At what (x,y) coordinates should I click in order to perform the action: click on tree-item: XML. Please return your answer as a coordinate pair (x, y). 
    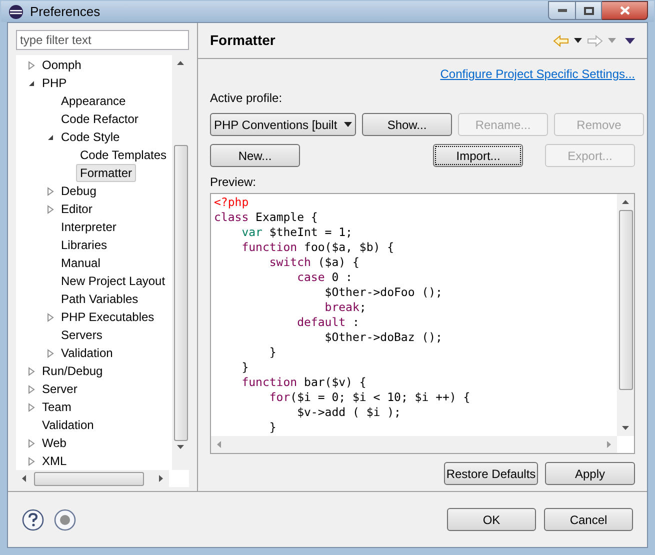
    Looking at the image, I should click on (54, 461).